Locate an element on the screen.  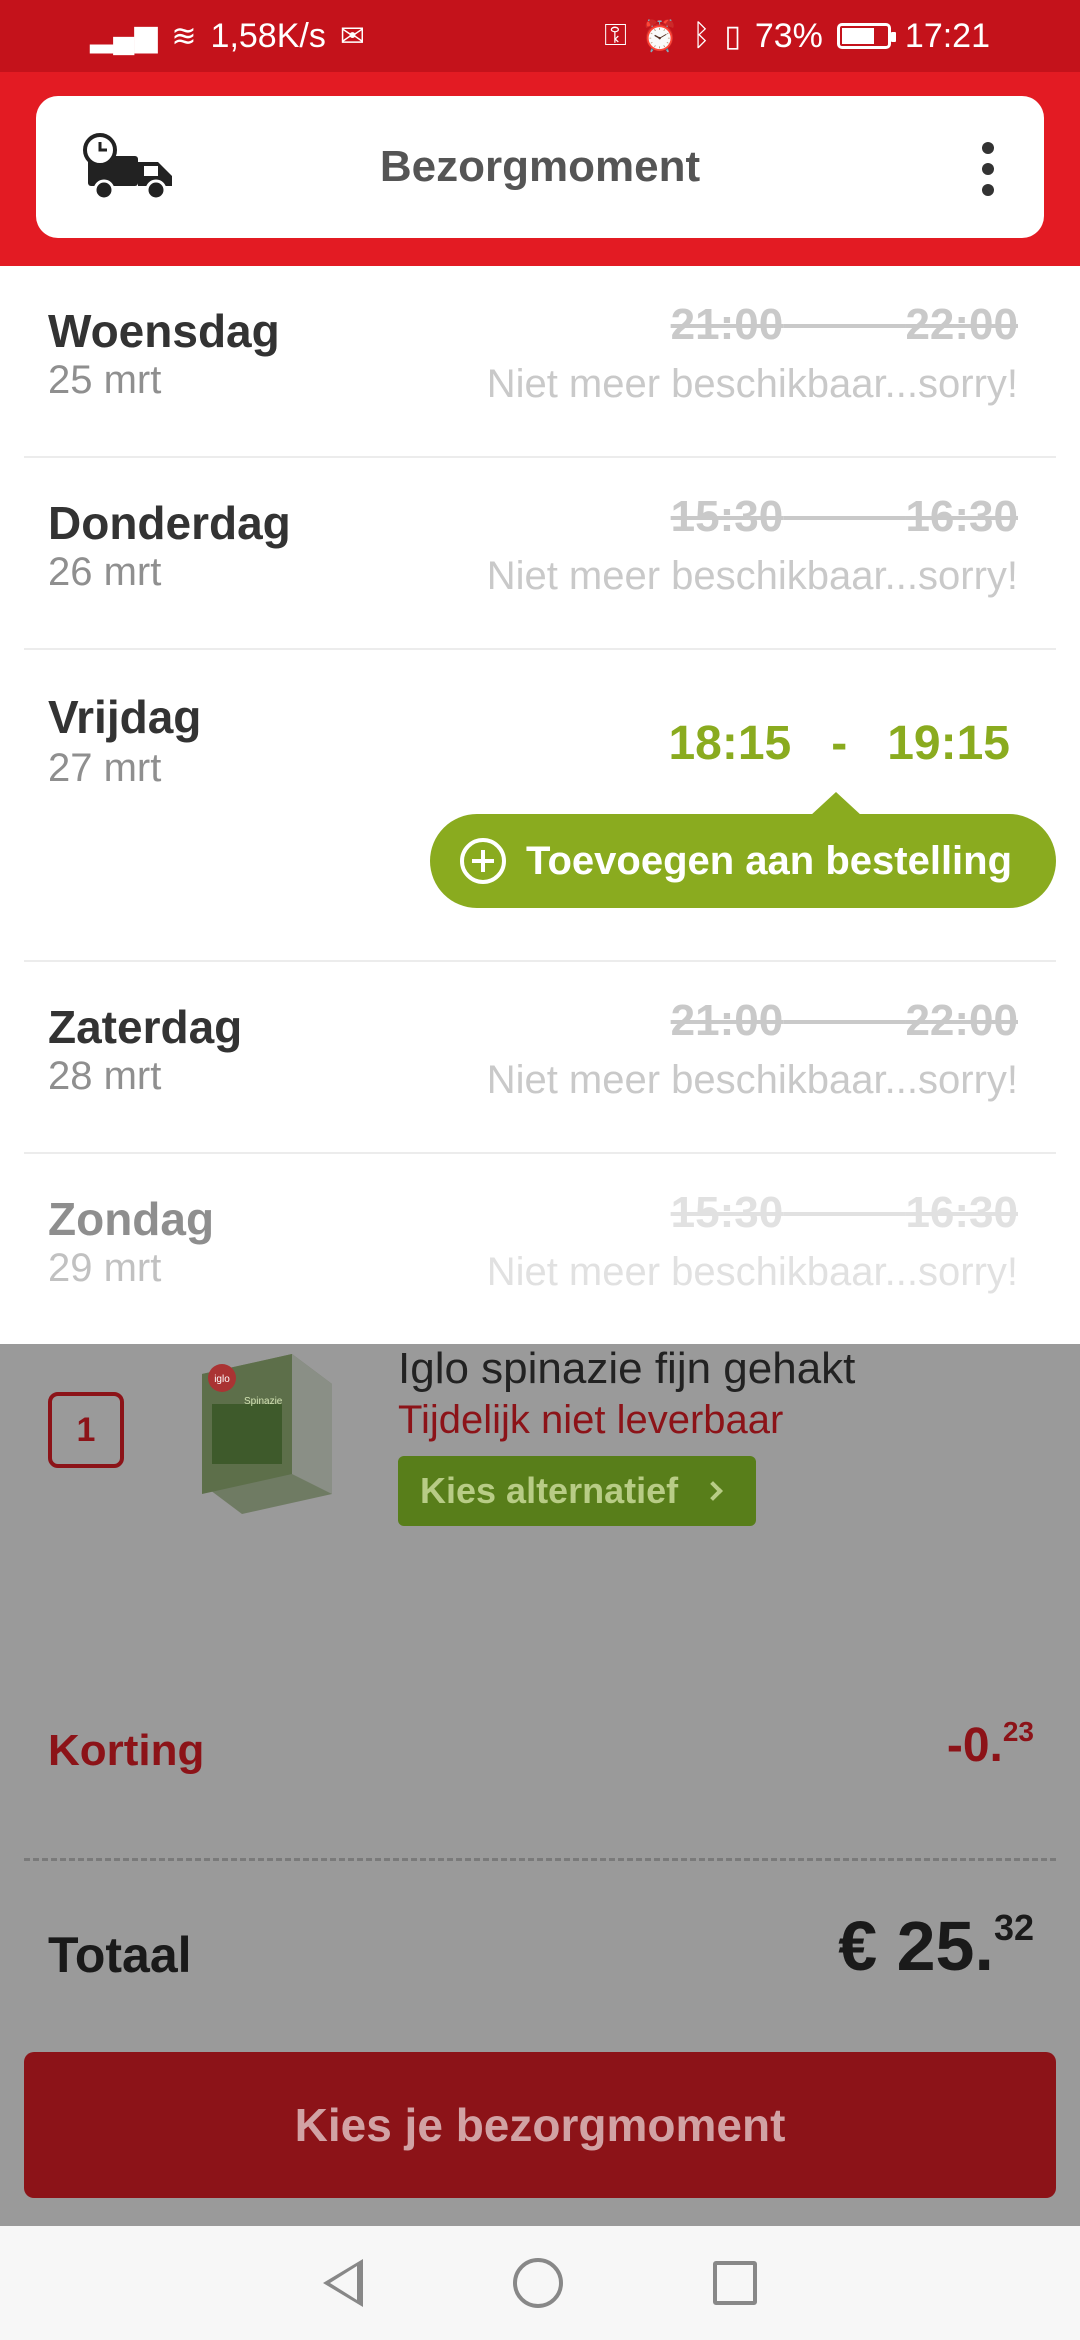
add-to-order-label: Toevoegen aan bestelling is located at coordinates (769, 860).